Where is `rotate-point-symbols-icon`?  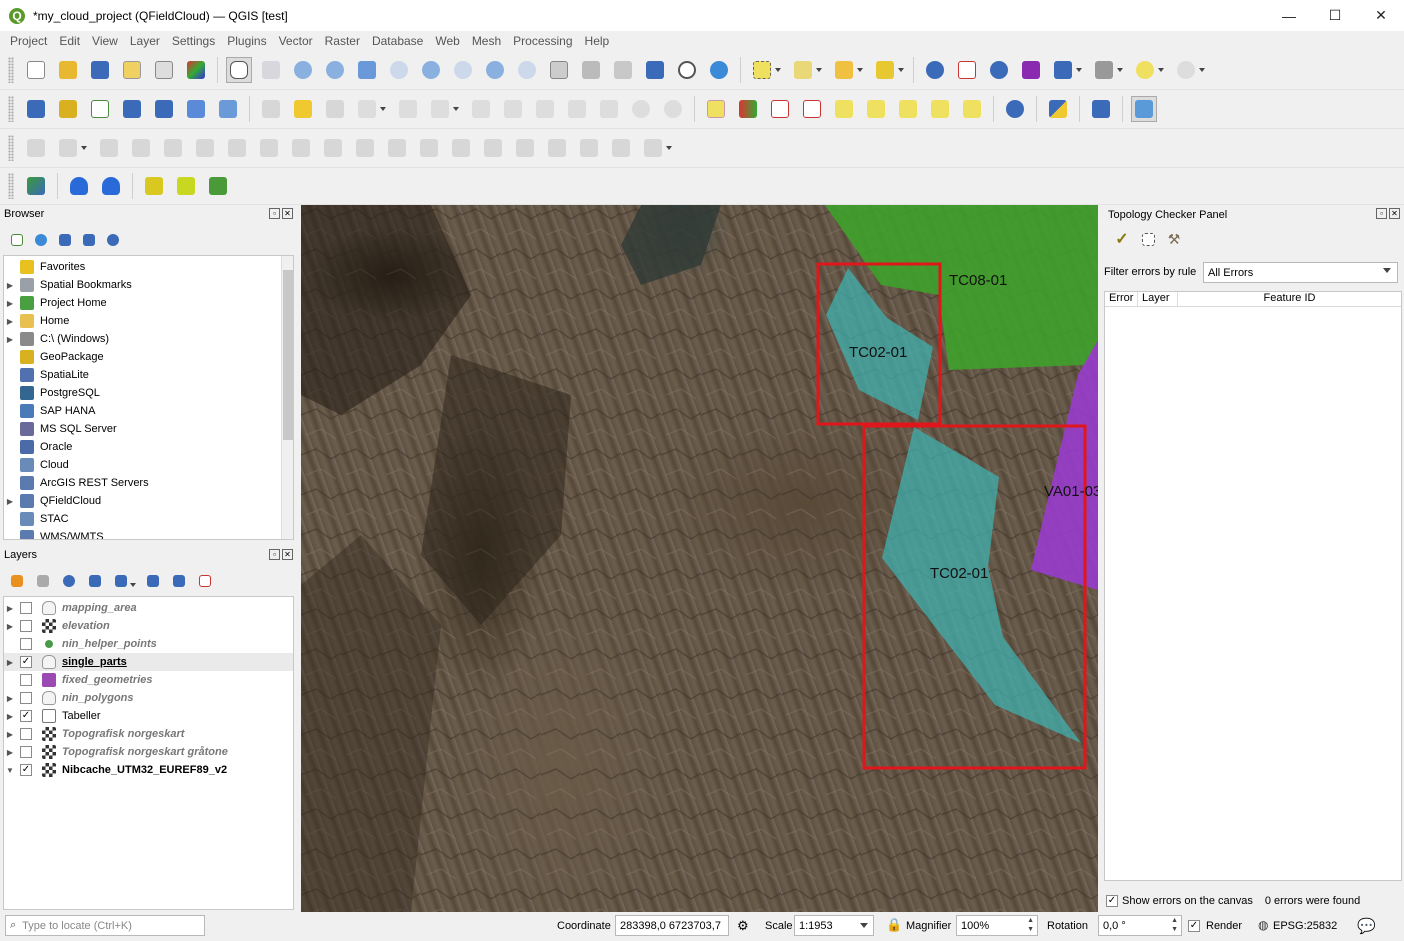
rotate-point-symbols-icon is located at coordinates (621, 148).